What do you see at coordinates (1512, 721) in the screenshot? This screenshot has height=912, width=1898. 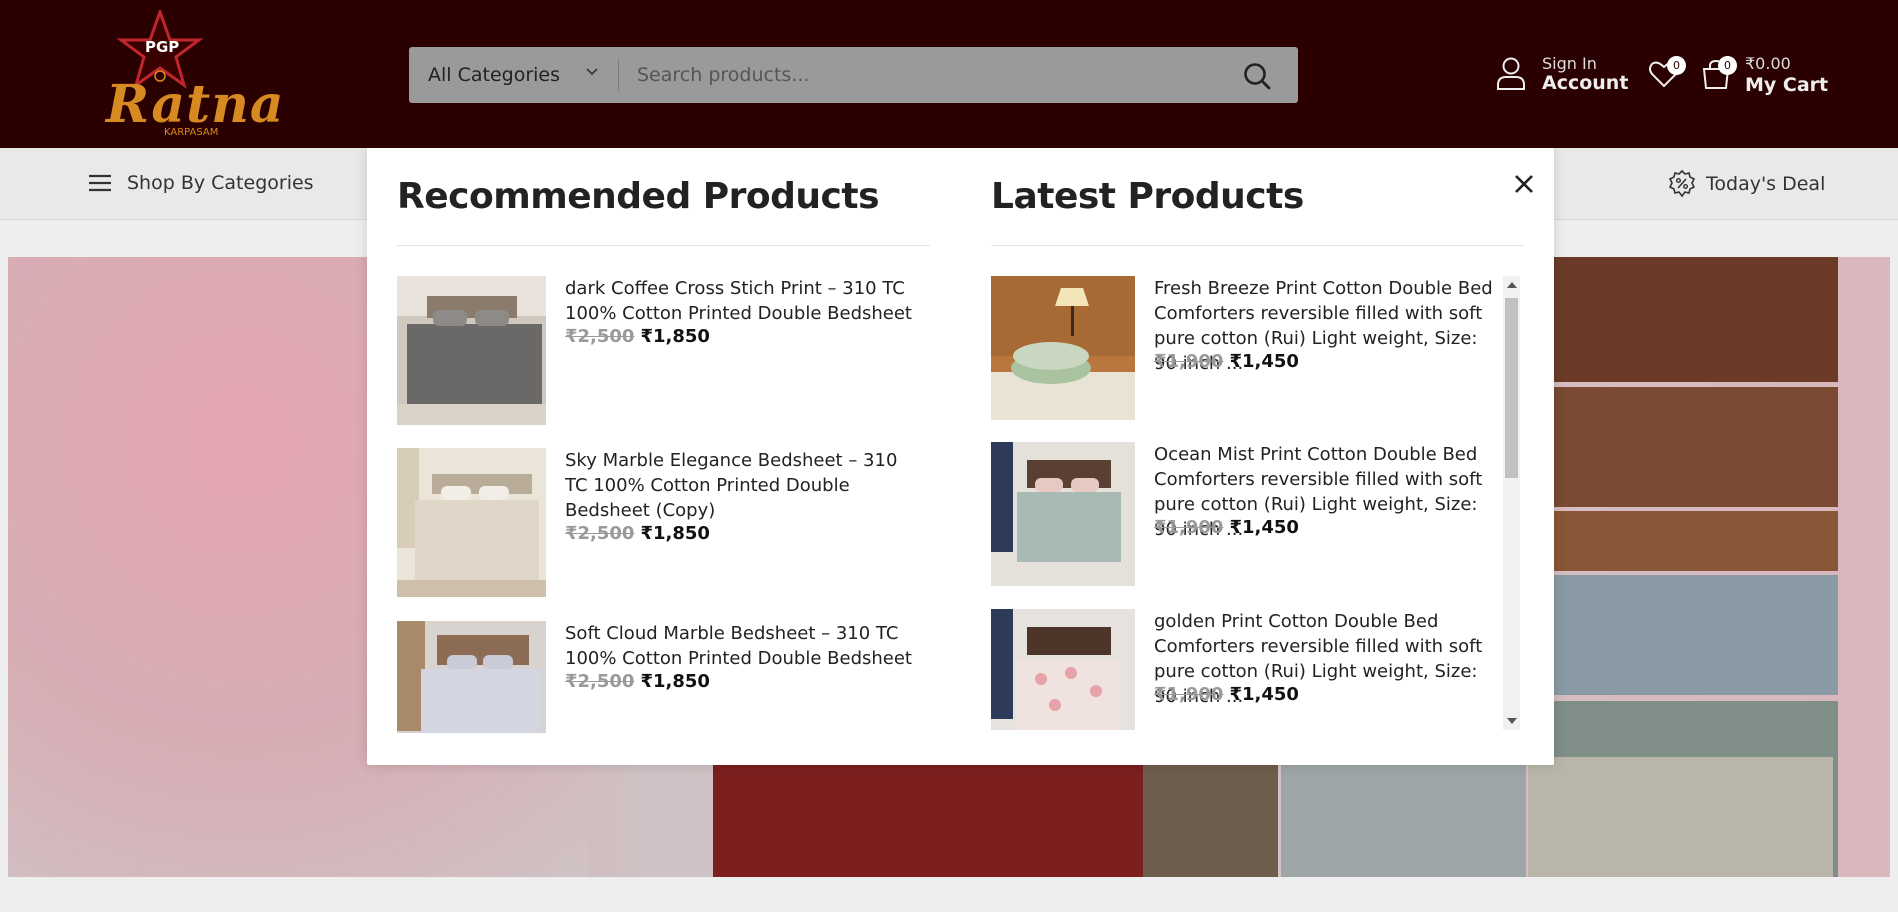 I see `scroll-down-arrow-icon` at bounding box center [1512, 721].